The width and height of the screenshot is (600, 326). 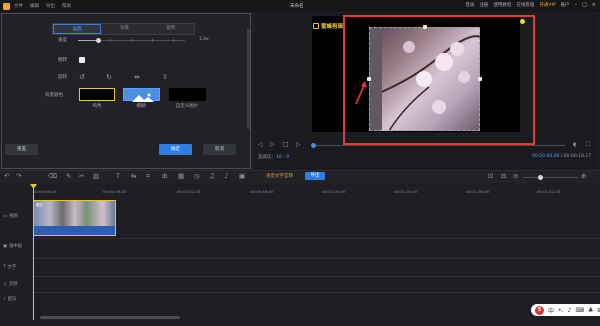 What do you see at coordinates (273, 157) in the screenshot?
I see `aspect-ratio: 宽高比：16 : 9` at bounding box center [273, 157].